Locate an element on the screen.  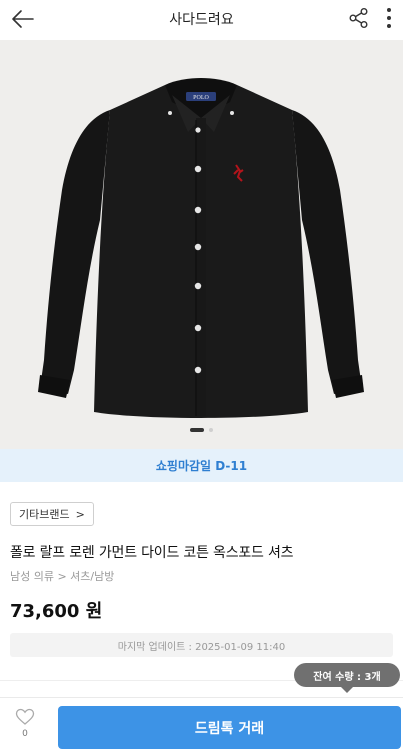
bottom-bar-divider is located at coordinates (201, 697).